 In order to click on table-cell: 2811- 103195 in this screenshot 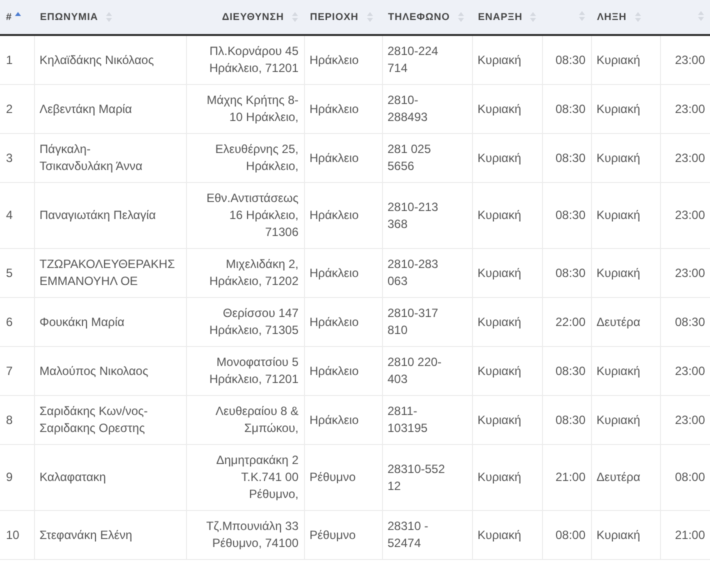, I will do `click(408, 420)`.